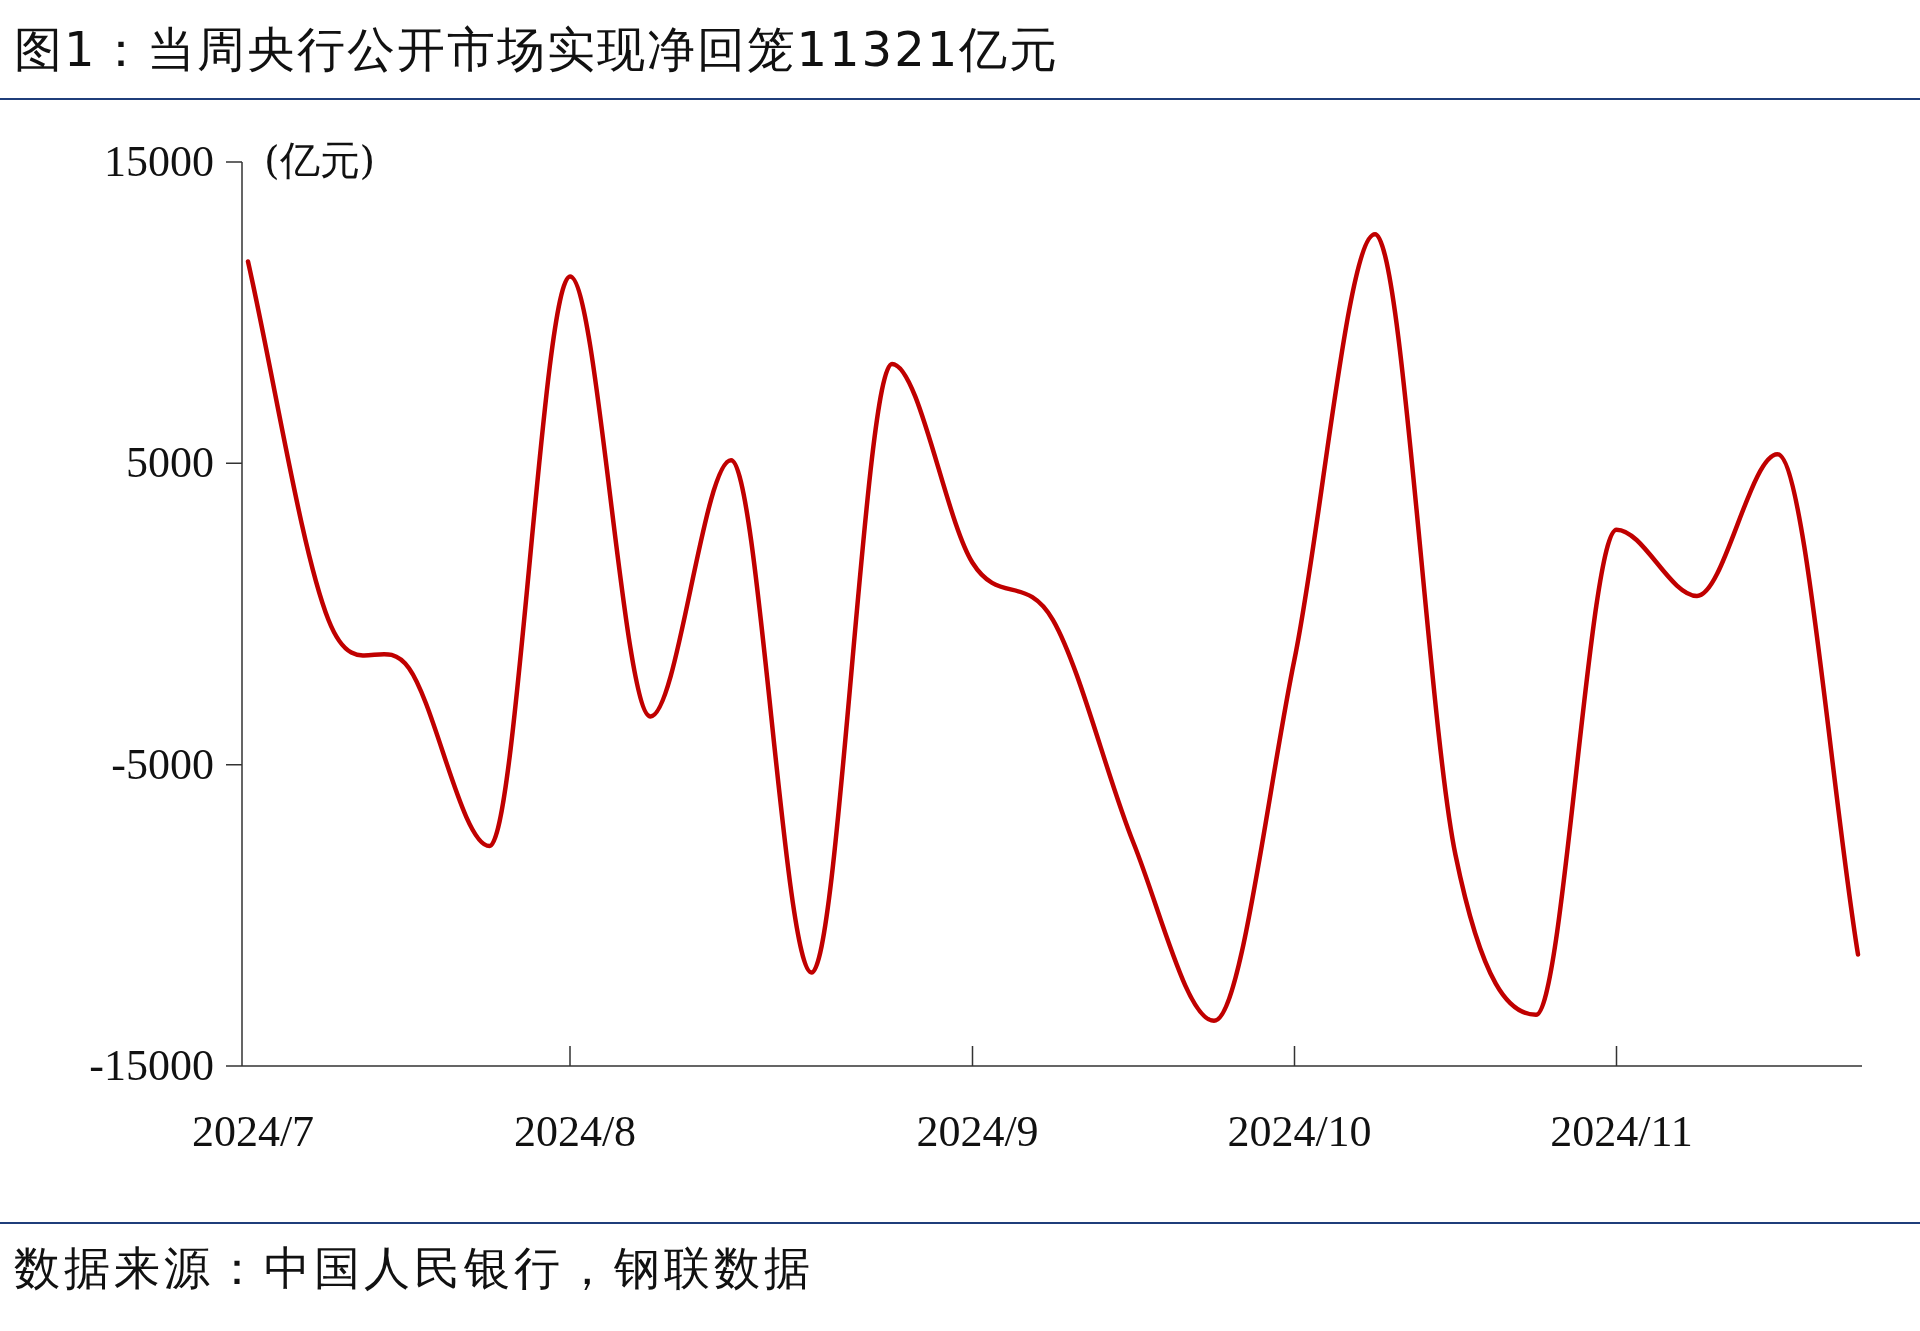 This screenshot has width=1920, height=1331. Describe the element at coordinates (977, 1131) in the screenshot. I see `axis-label: 2024/9` at that location.